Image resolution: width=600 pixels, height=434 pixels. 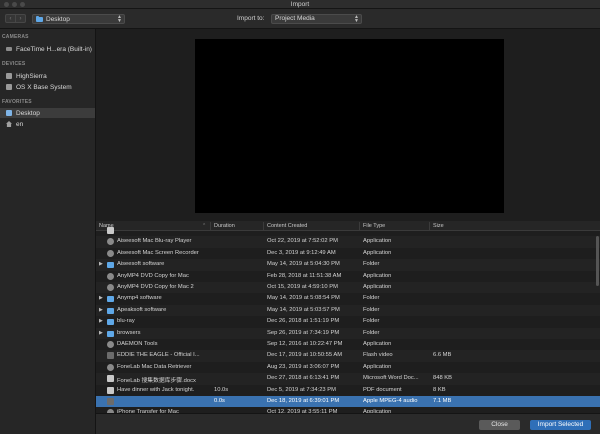 What do you see at coordinates (221, 389) in the screenshot?
I see `cell-duration: 10.0s` at bounding box center [221, 389].